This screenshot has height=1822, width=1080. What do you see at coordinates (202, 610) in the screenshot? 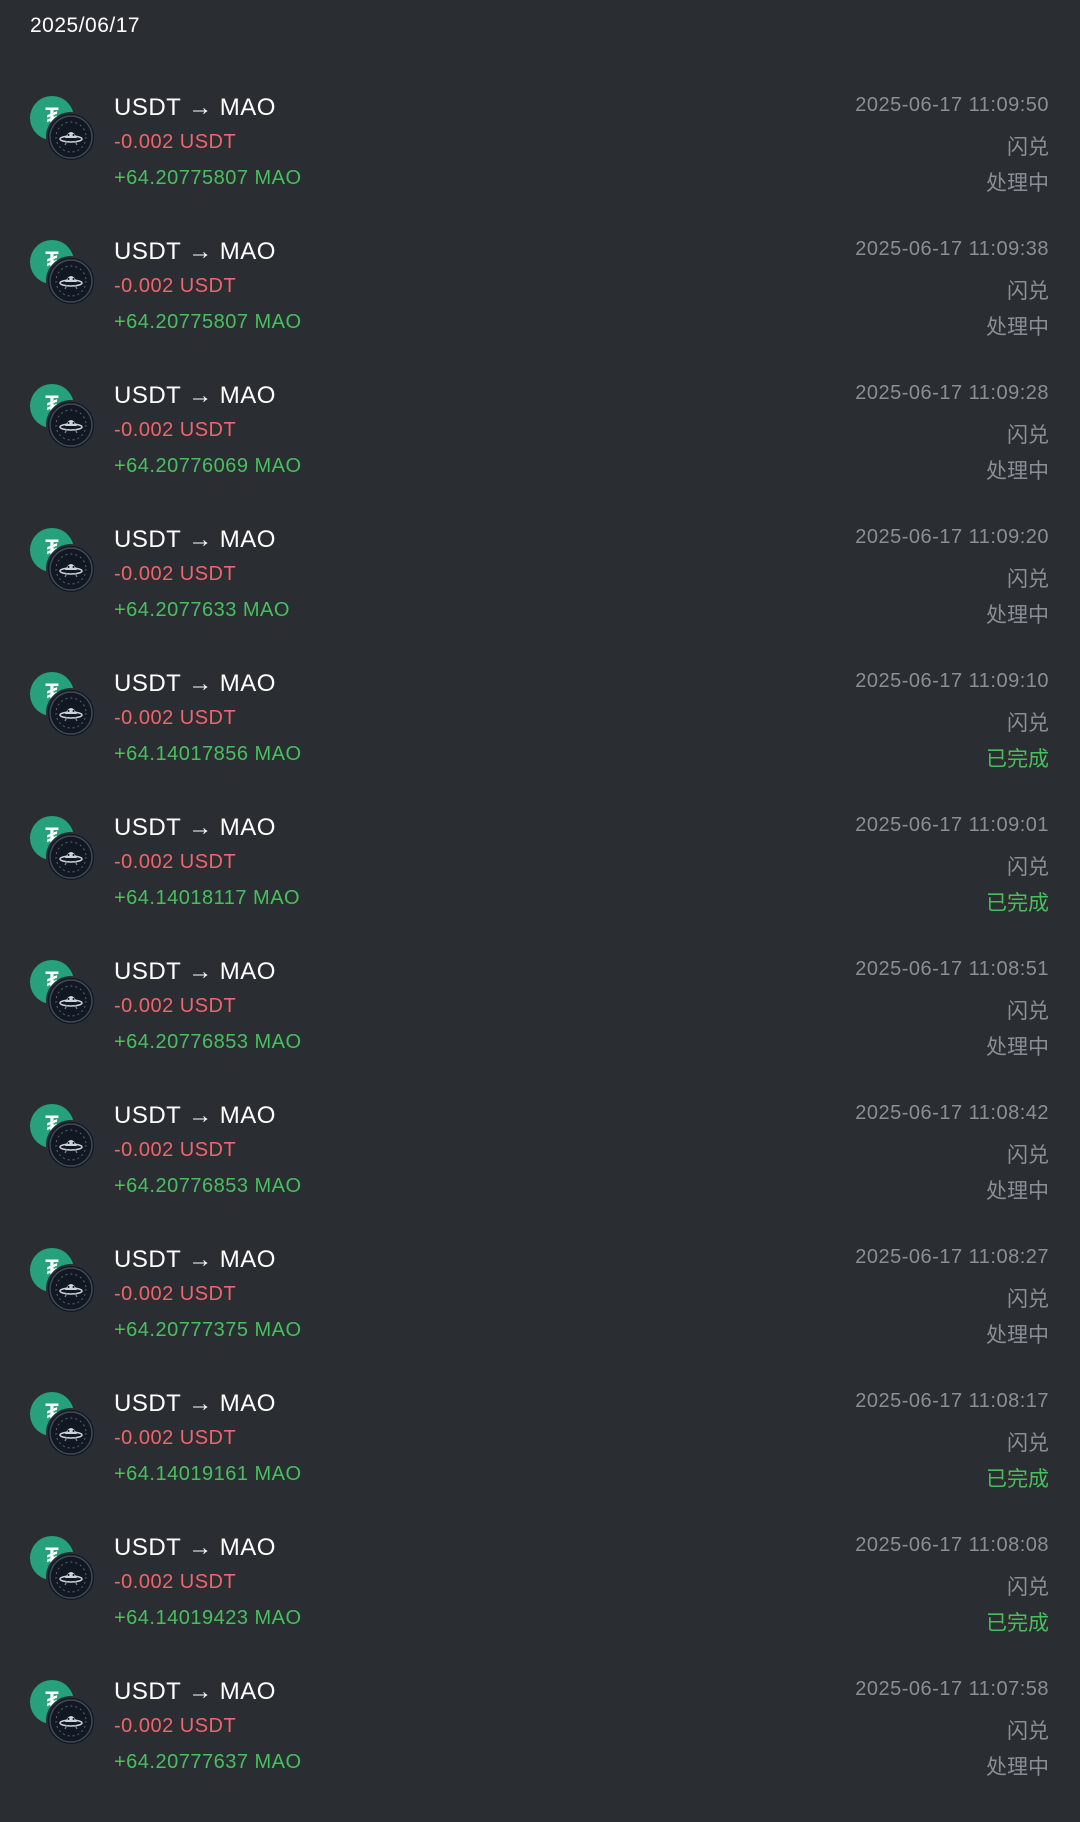
I see `received-amount: +64.2077633 MAO` at bounding box center [202, 610].